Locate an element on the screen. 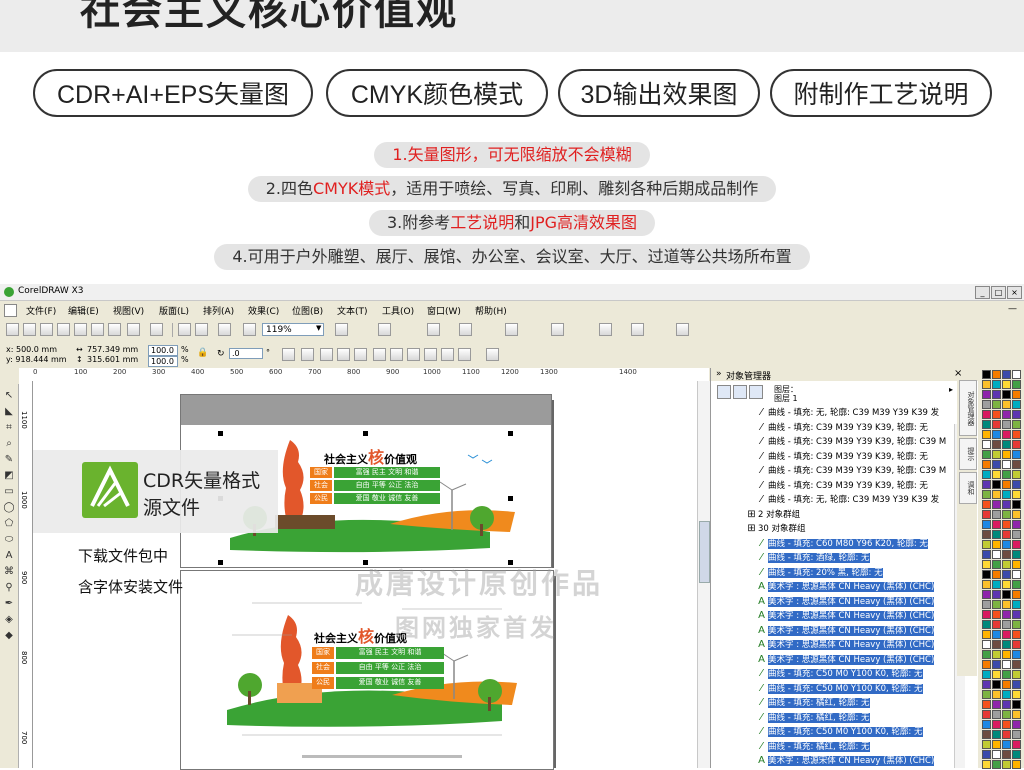 The width and height of the screenshot is (1024, 770). outline-tool-icon: ✒ is located at coordinates (9, 604).